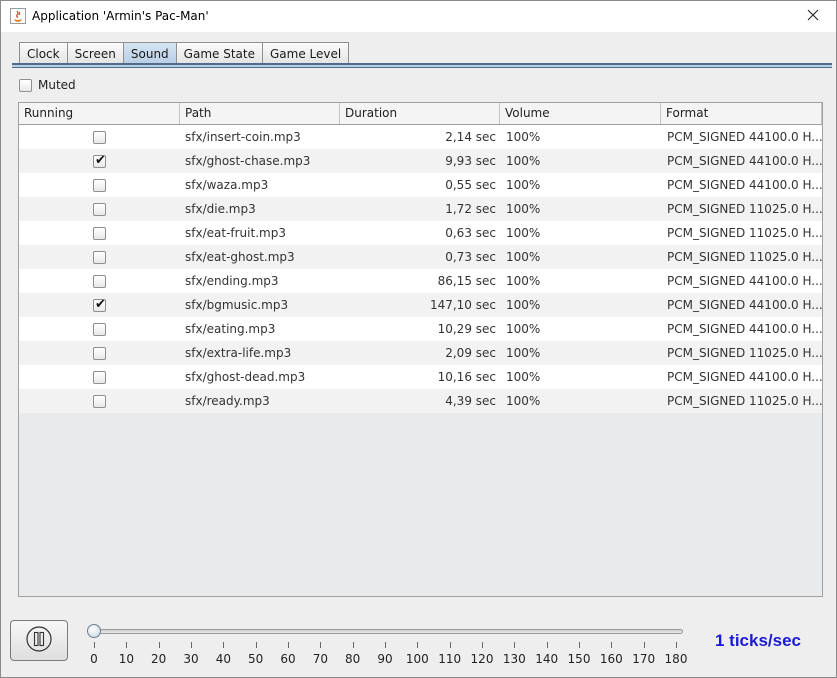 The image size is (837, 678). What do you see at coordinates (219, 53) in the screenshot?
I see `tab-game-state: Game State` at bounding box center [219, 53].